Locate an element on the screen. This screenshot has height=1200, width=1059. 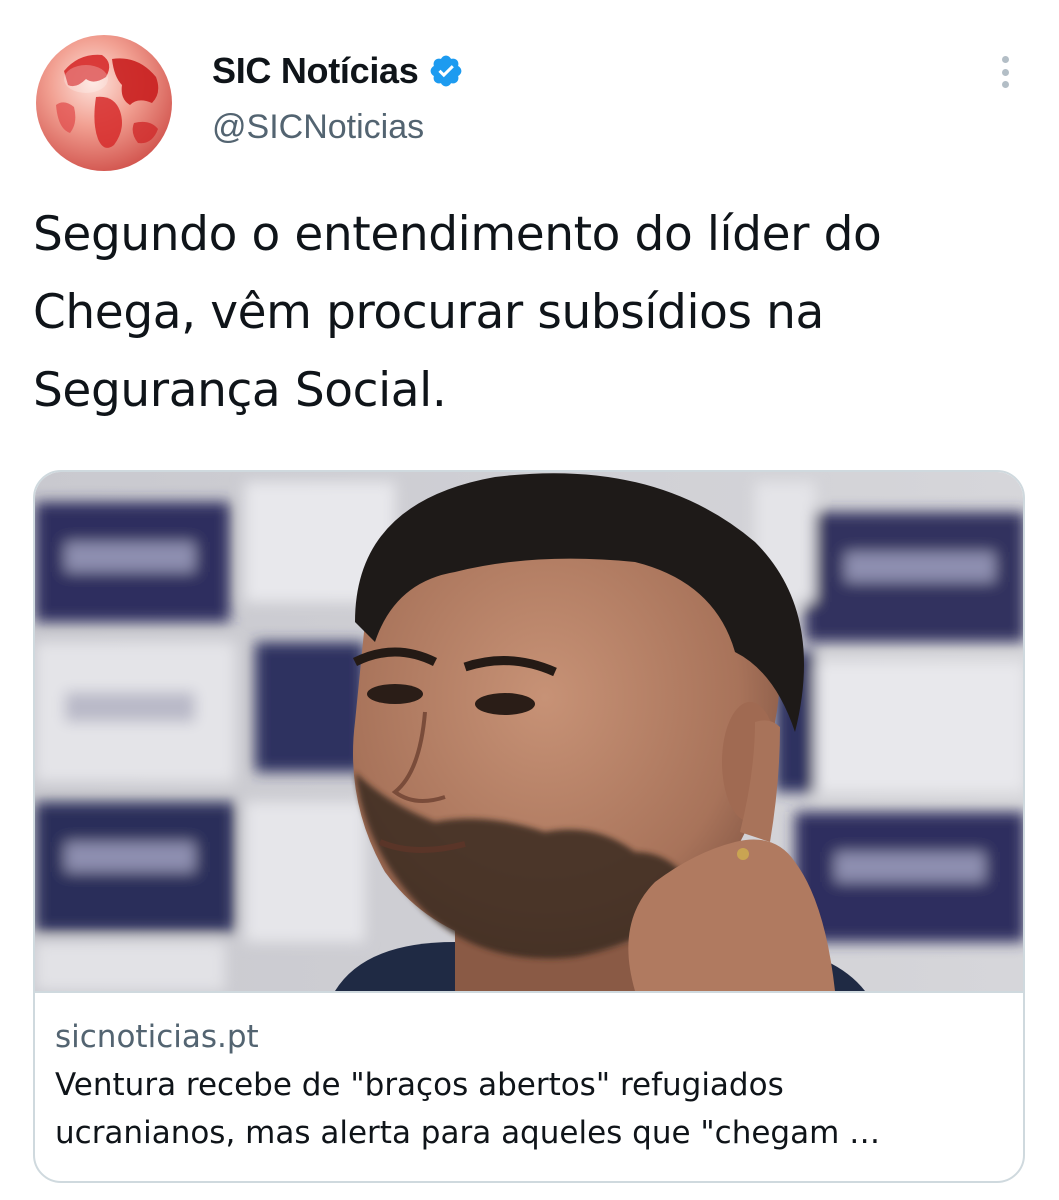
avatar is located at coordinates (104, 103).